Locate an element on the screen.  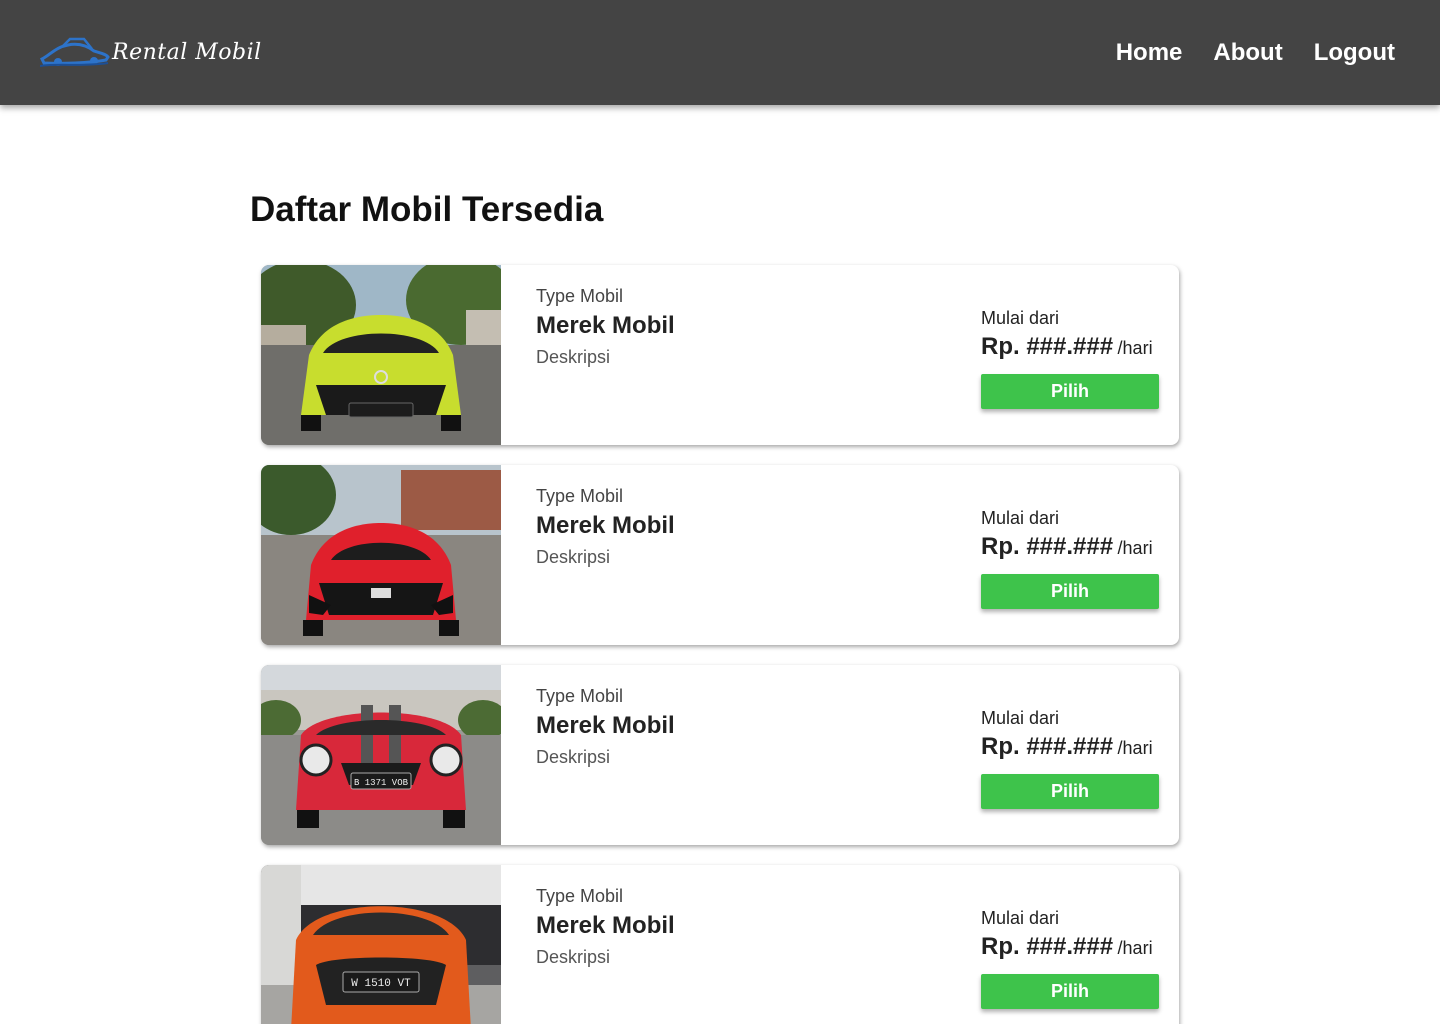
license-plate: W 1510 VT is located at coordinates (381, 984).